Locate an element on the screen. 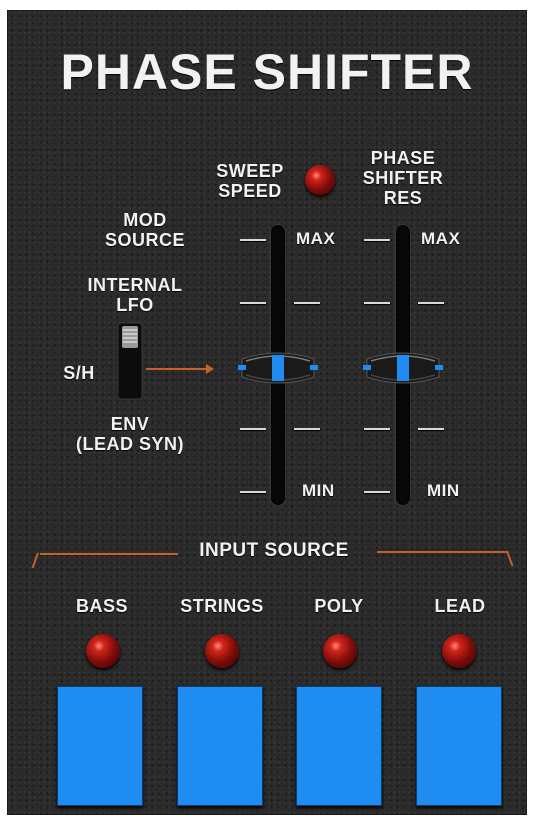  strings-button is located at coordinates (220, 746).